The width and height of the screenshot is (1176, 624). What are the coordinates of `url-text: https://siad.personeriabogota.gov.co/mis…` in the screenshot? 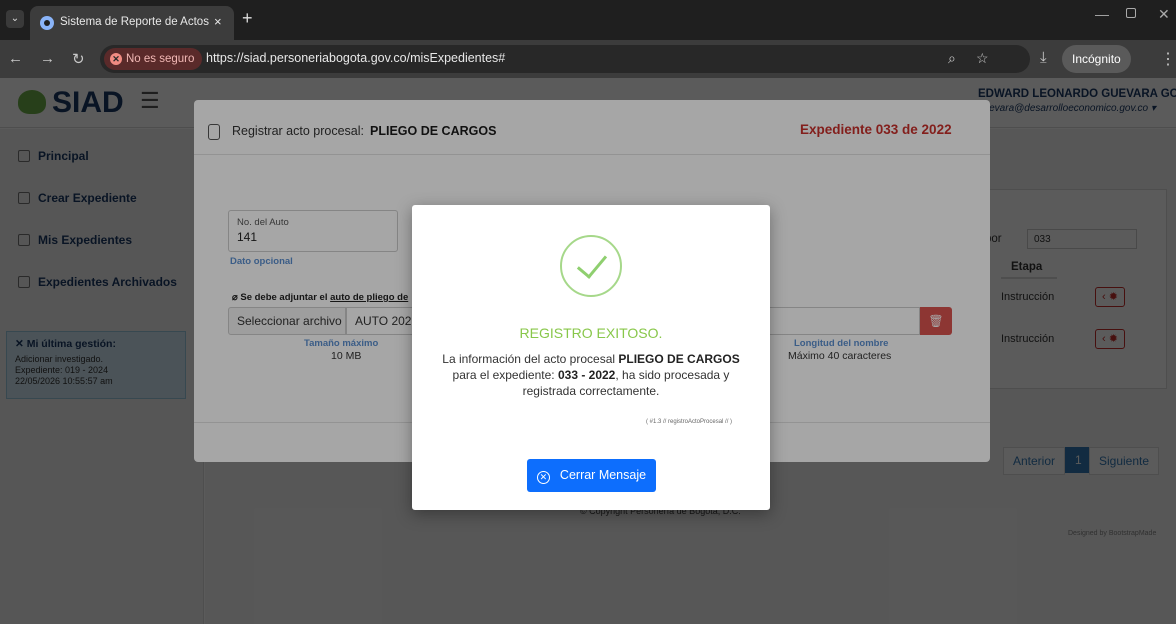 It's located at (355, 58).